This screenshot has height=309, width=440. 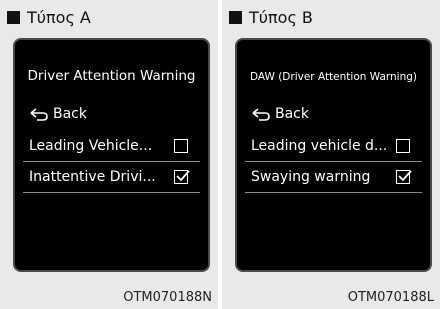 I want to click on figure-code: OTM070188N, so click(x=167, y=297).